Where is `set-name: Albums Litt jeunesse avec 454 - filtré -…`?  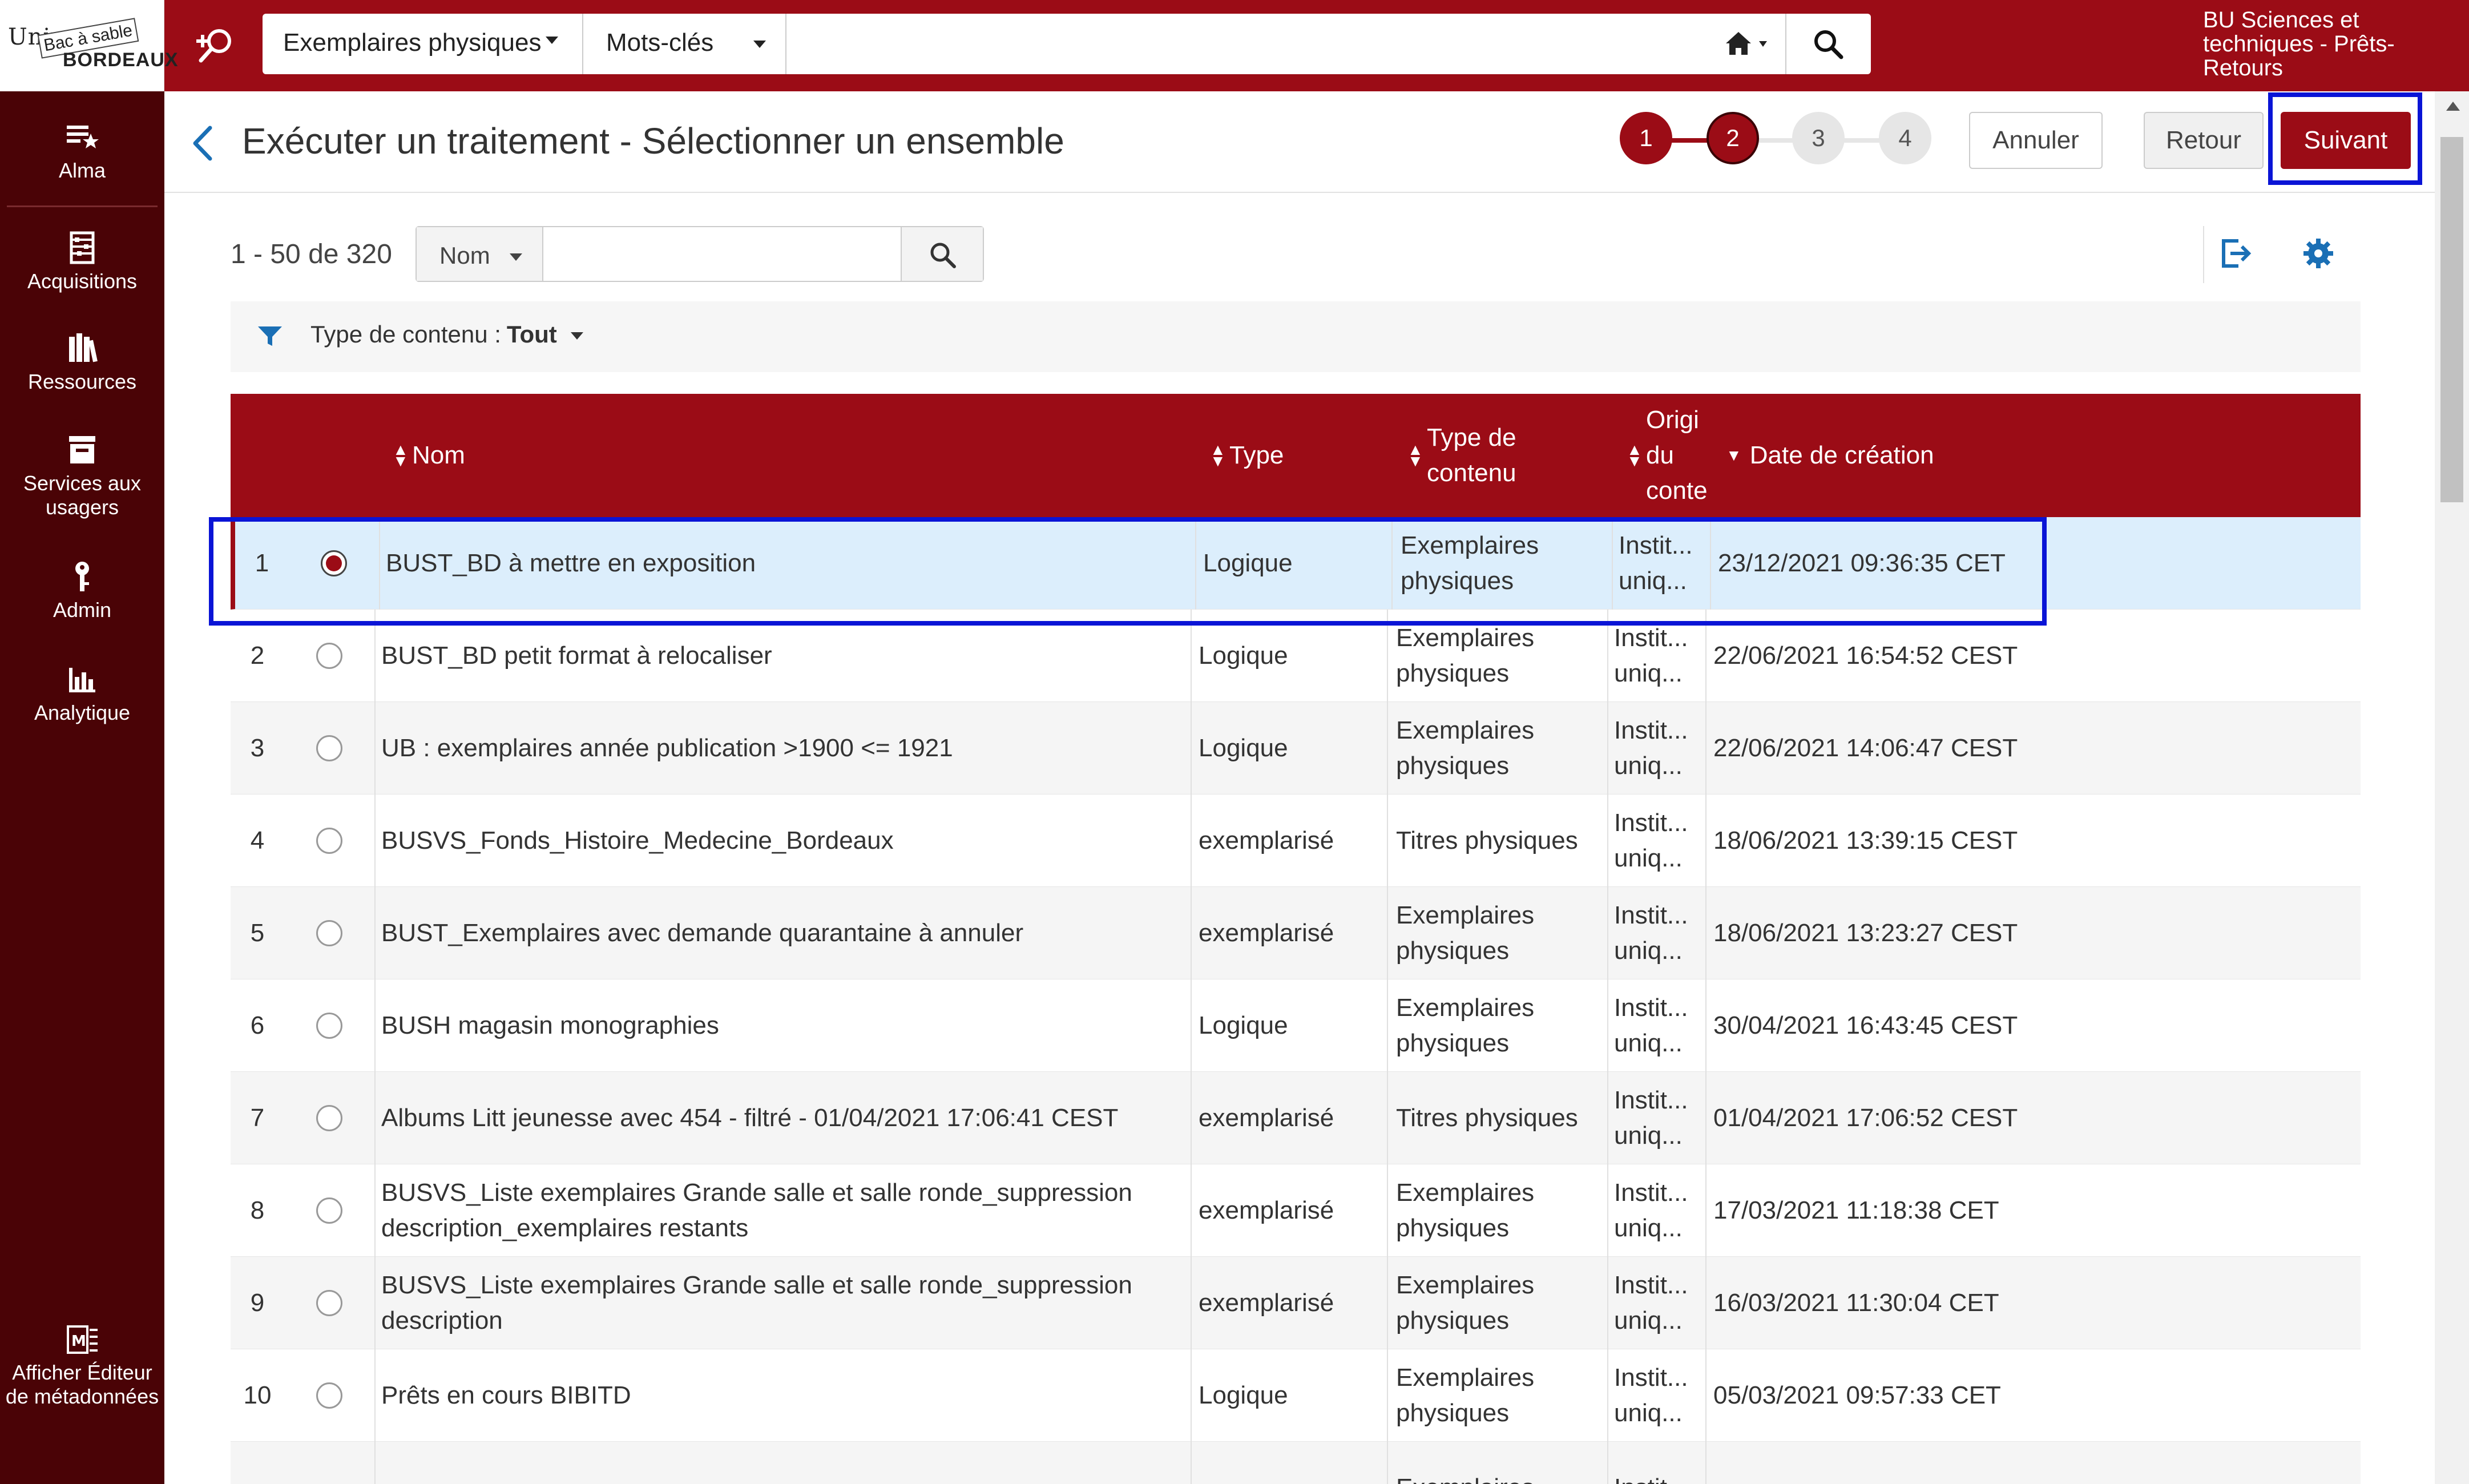 set-name: Albums Litt jeunesse avec 454 - filtré -… is located at coordinates (786, 1118).